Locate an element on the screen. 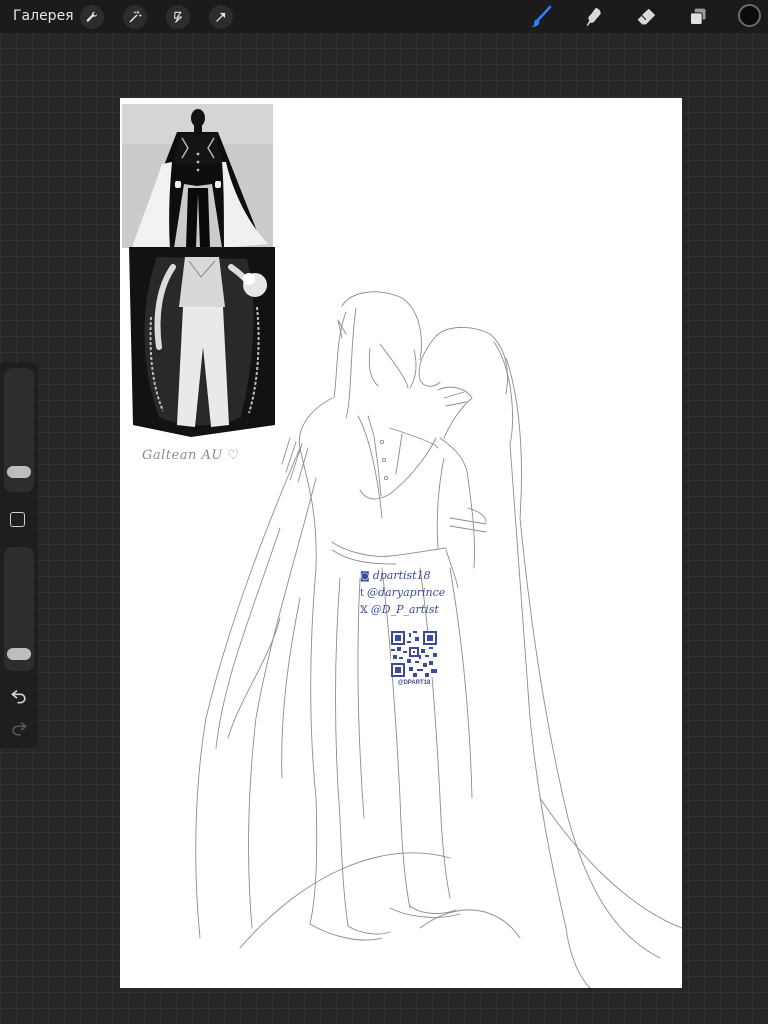  brush-size-thumb is located at coordinates (19, 472).